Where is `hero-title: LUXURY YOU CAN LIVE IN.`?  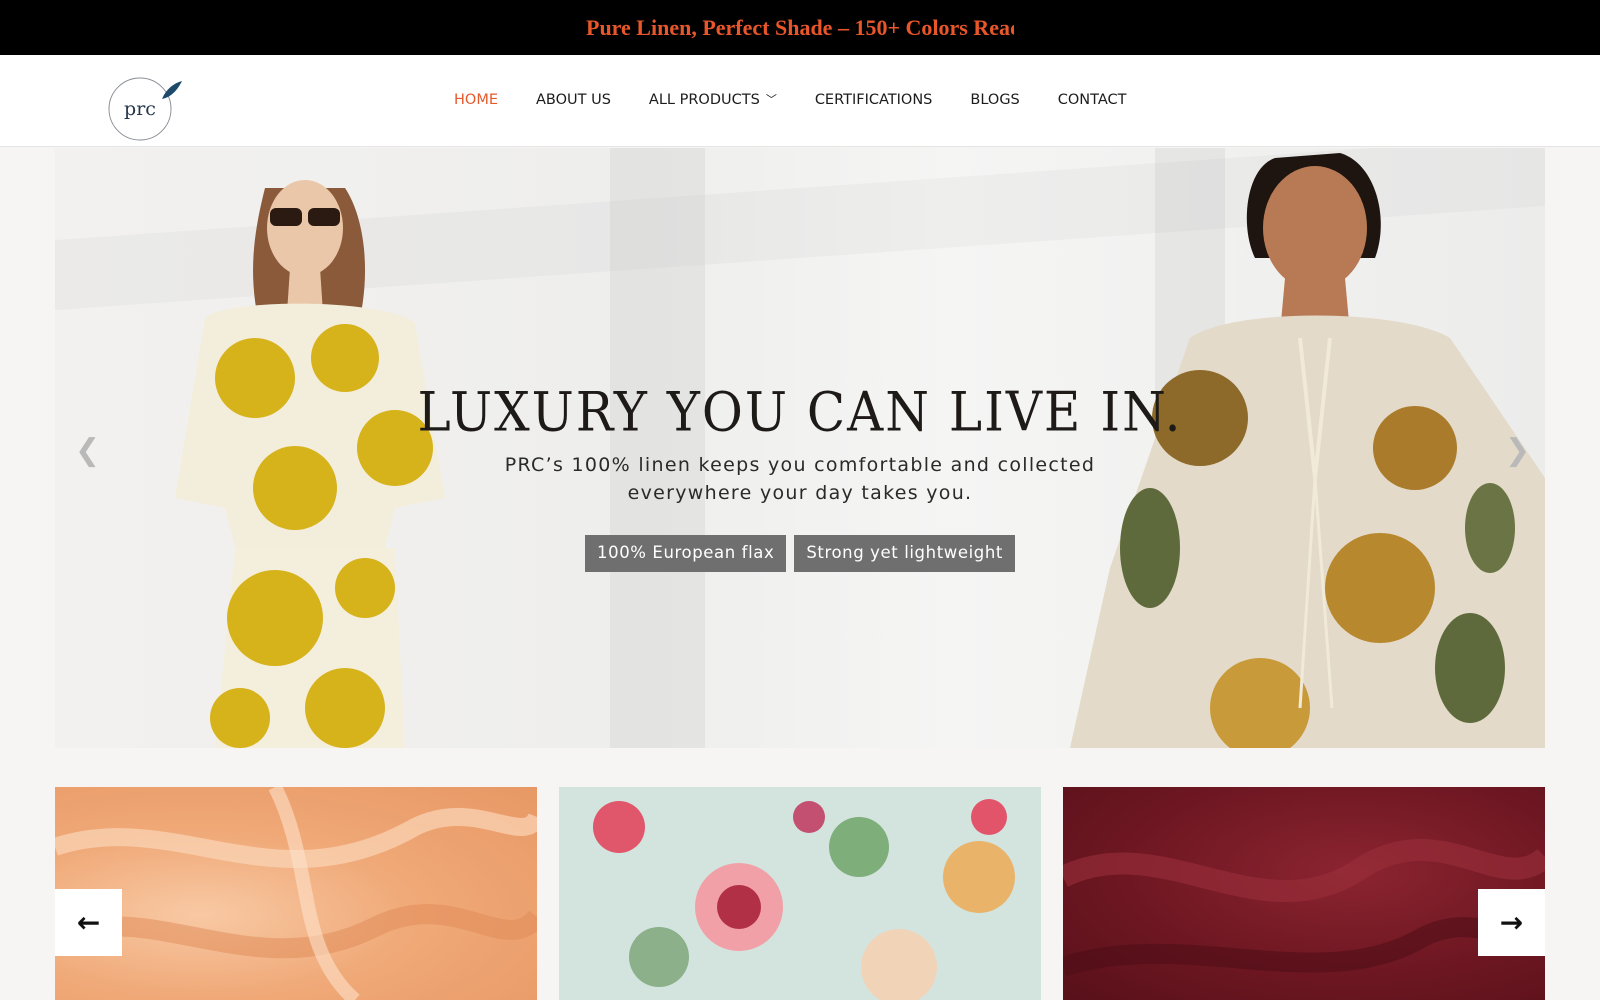
hero-title: LUXURY YOU CAN LIVE IN. is located at coordinates (800, 412).